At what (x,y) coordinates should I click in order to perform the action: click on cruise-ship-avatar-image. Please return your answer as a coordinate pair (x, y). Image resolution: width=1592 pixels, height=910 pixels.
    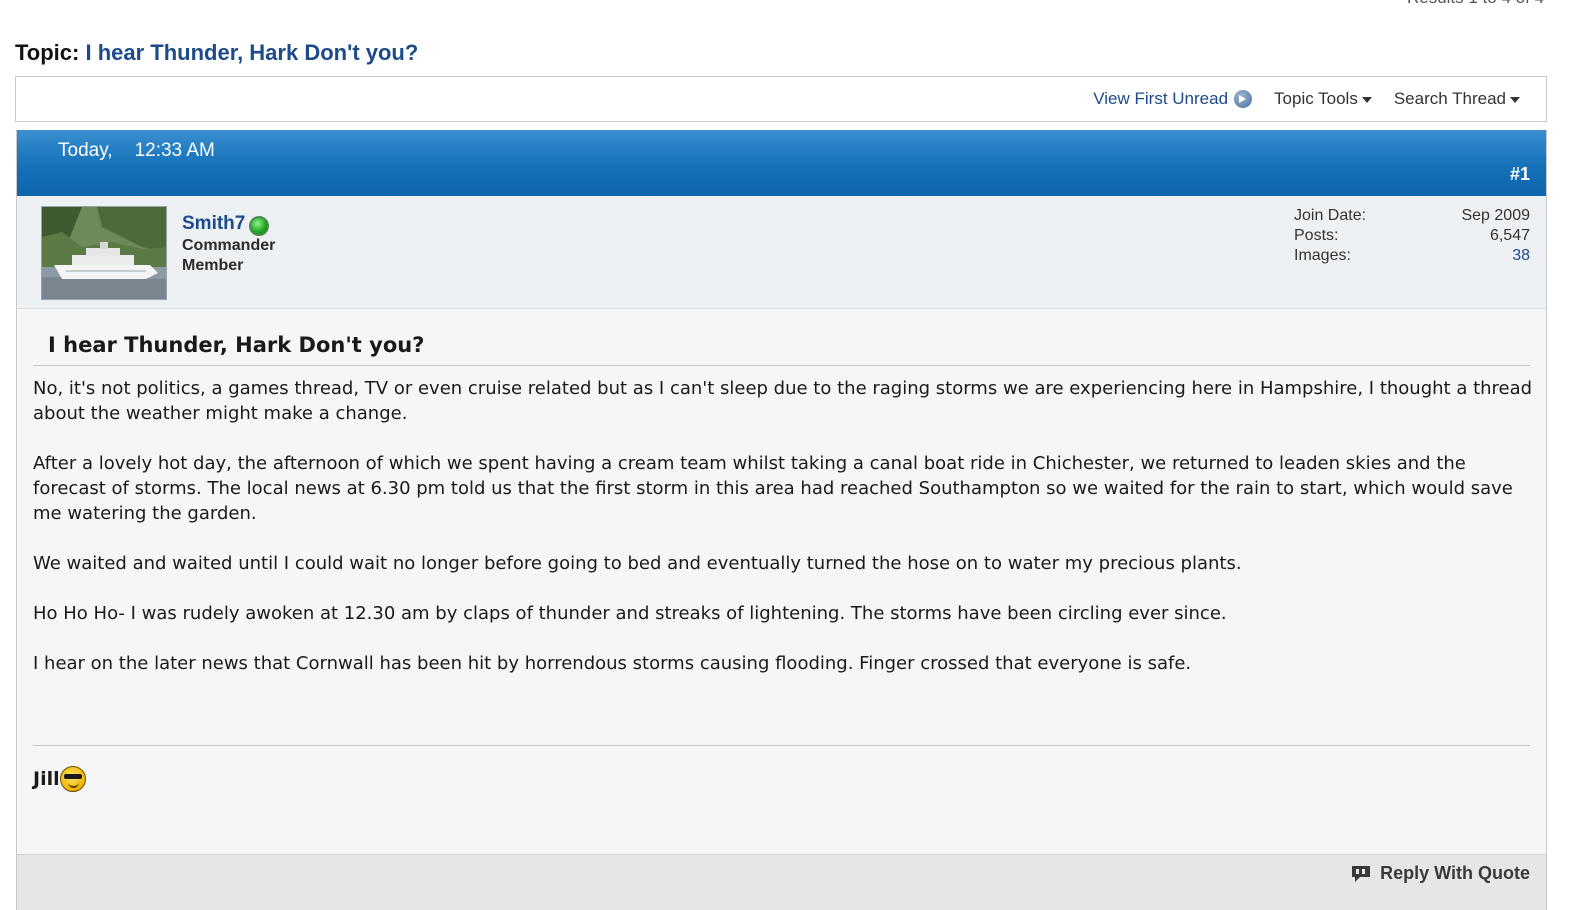
    Looking at the image, I should click on (104, 253).